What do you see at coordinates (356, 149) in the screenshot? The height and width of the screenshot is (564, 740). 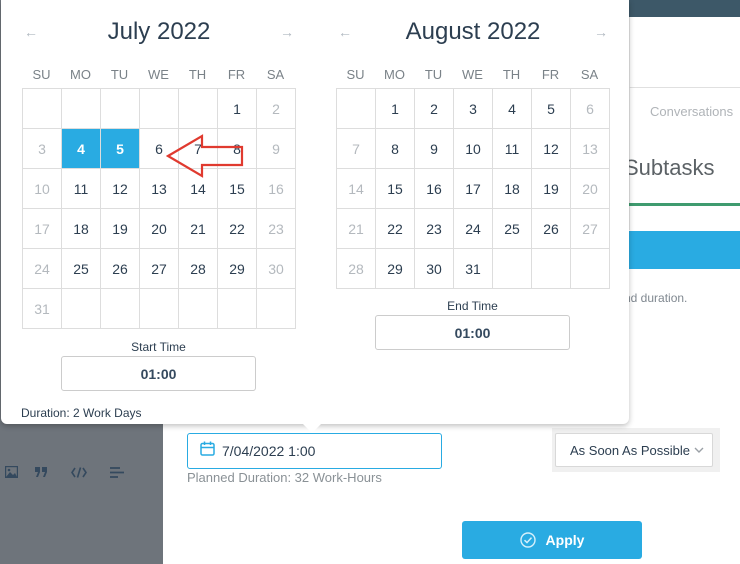 I see `day-cell: 7` at bounding box center [356, 149].